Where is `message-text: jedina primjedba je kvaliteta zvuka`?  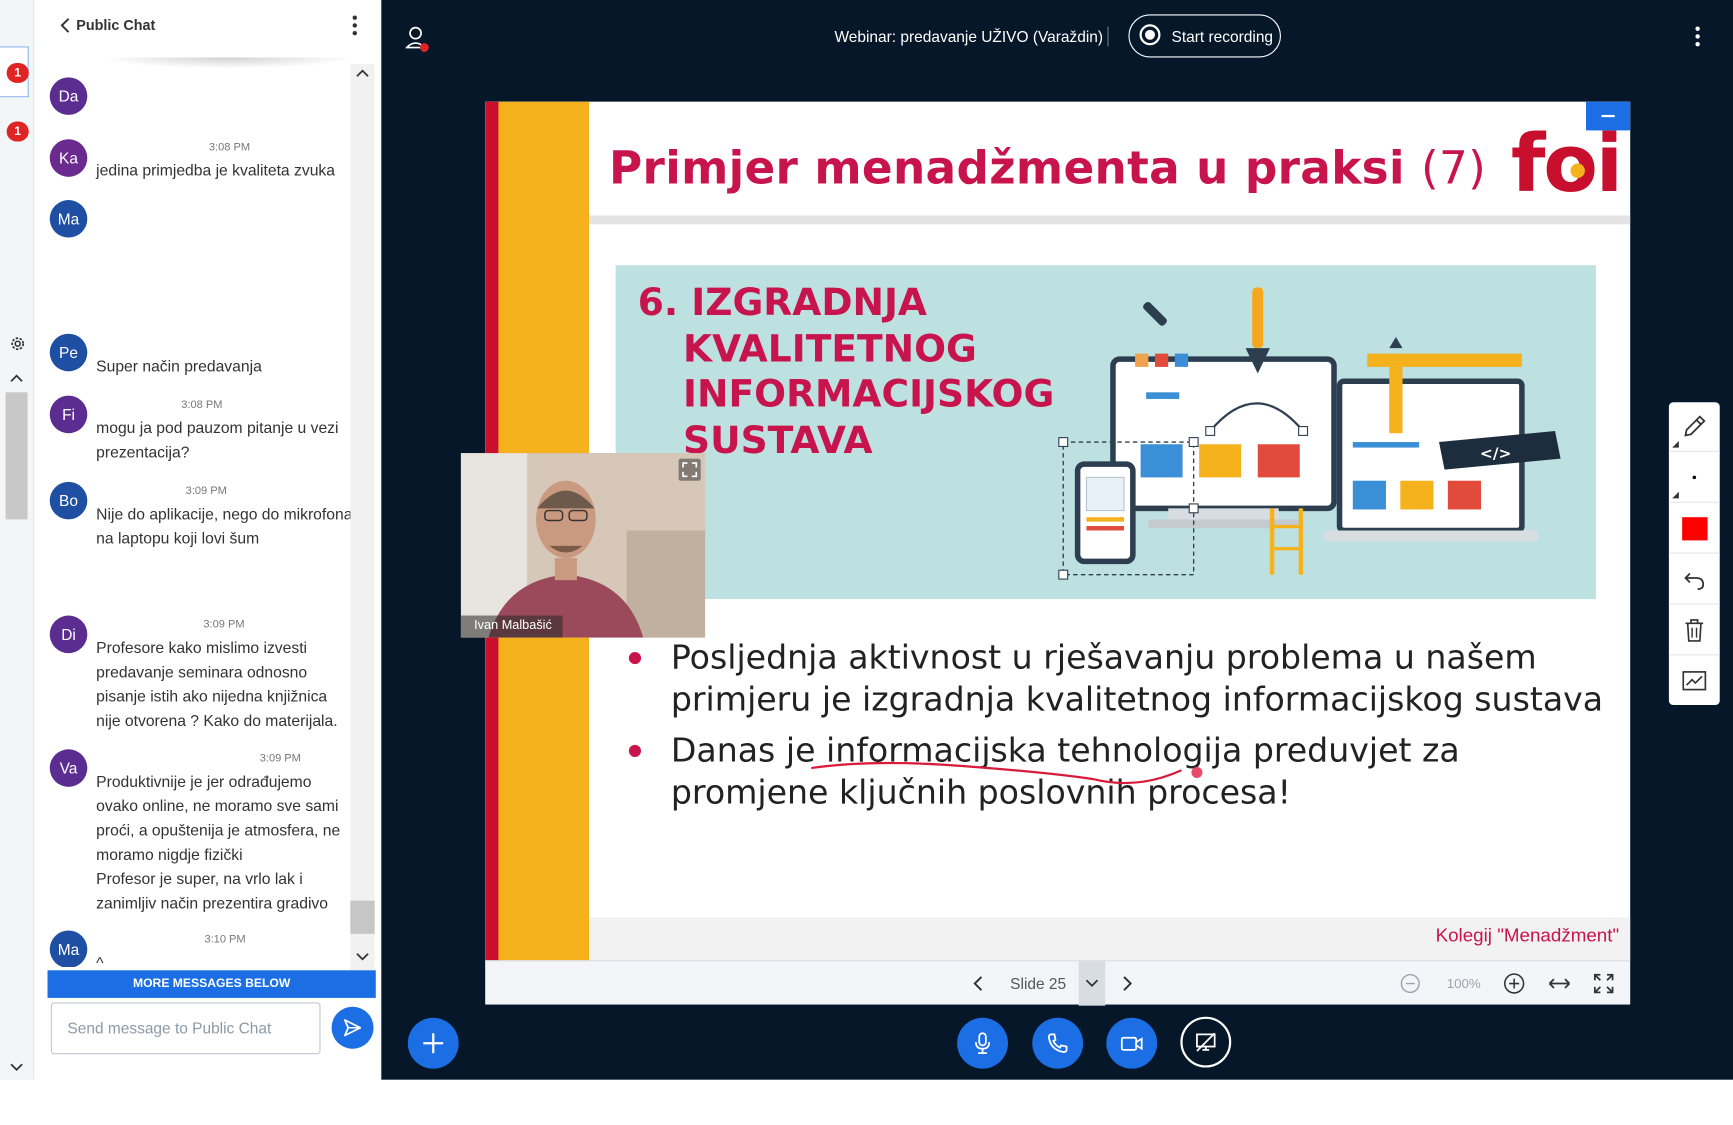
message-text: jedina primjedba je kvaliteta zvuka is located at coordinates (215, 171).